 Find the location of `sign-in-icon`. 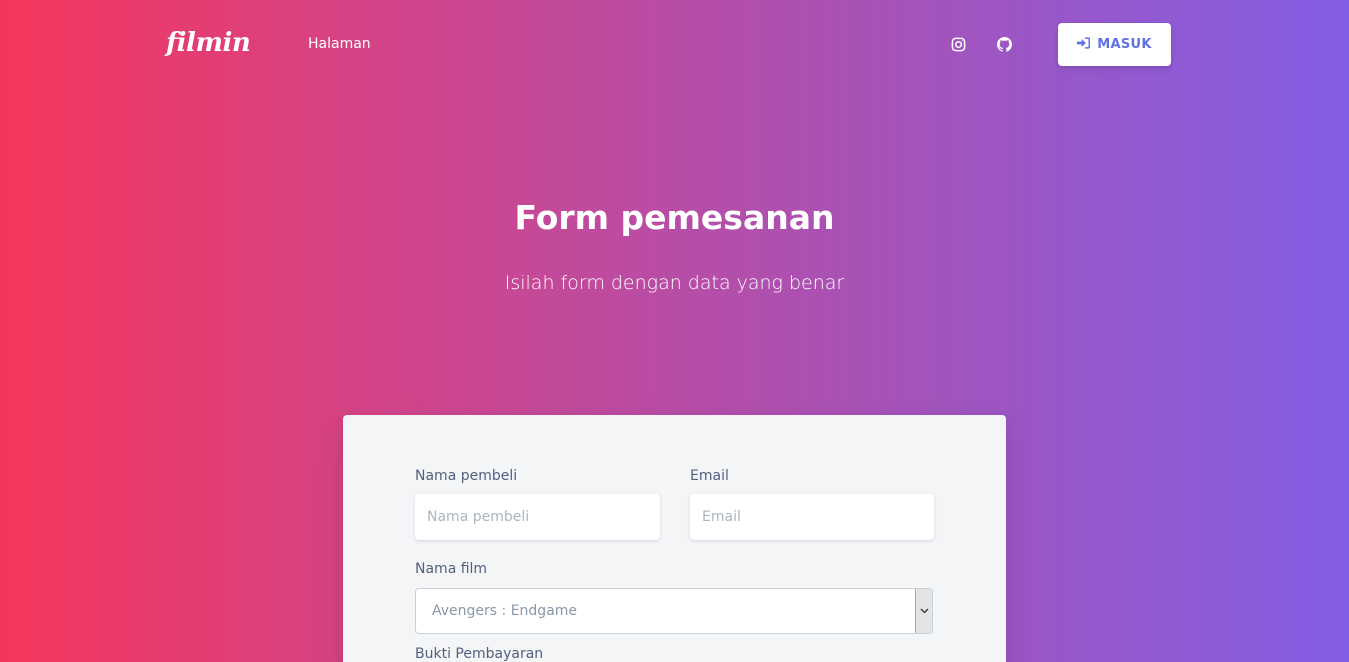

sign-in-icon is located at coordinates (1084, 44).